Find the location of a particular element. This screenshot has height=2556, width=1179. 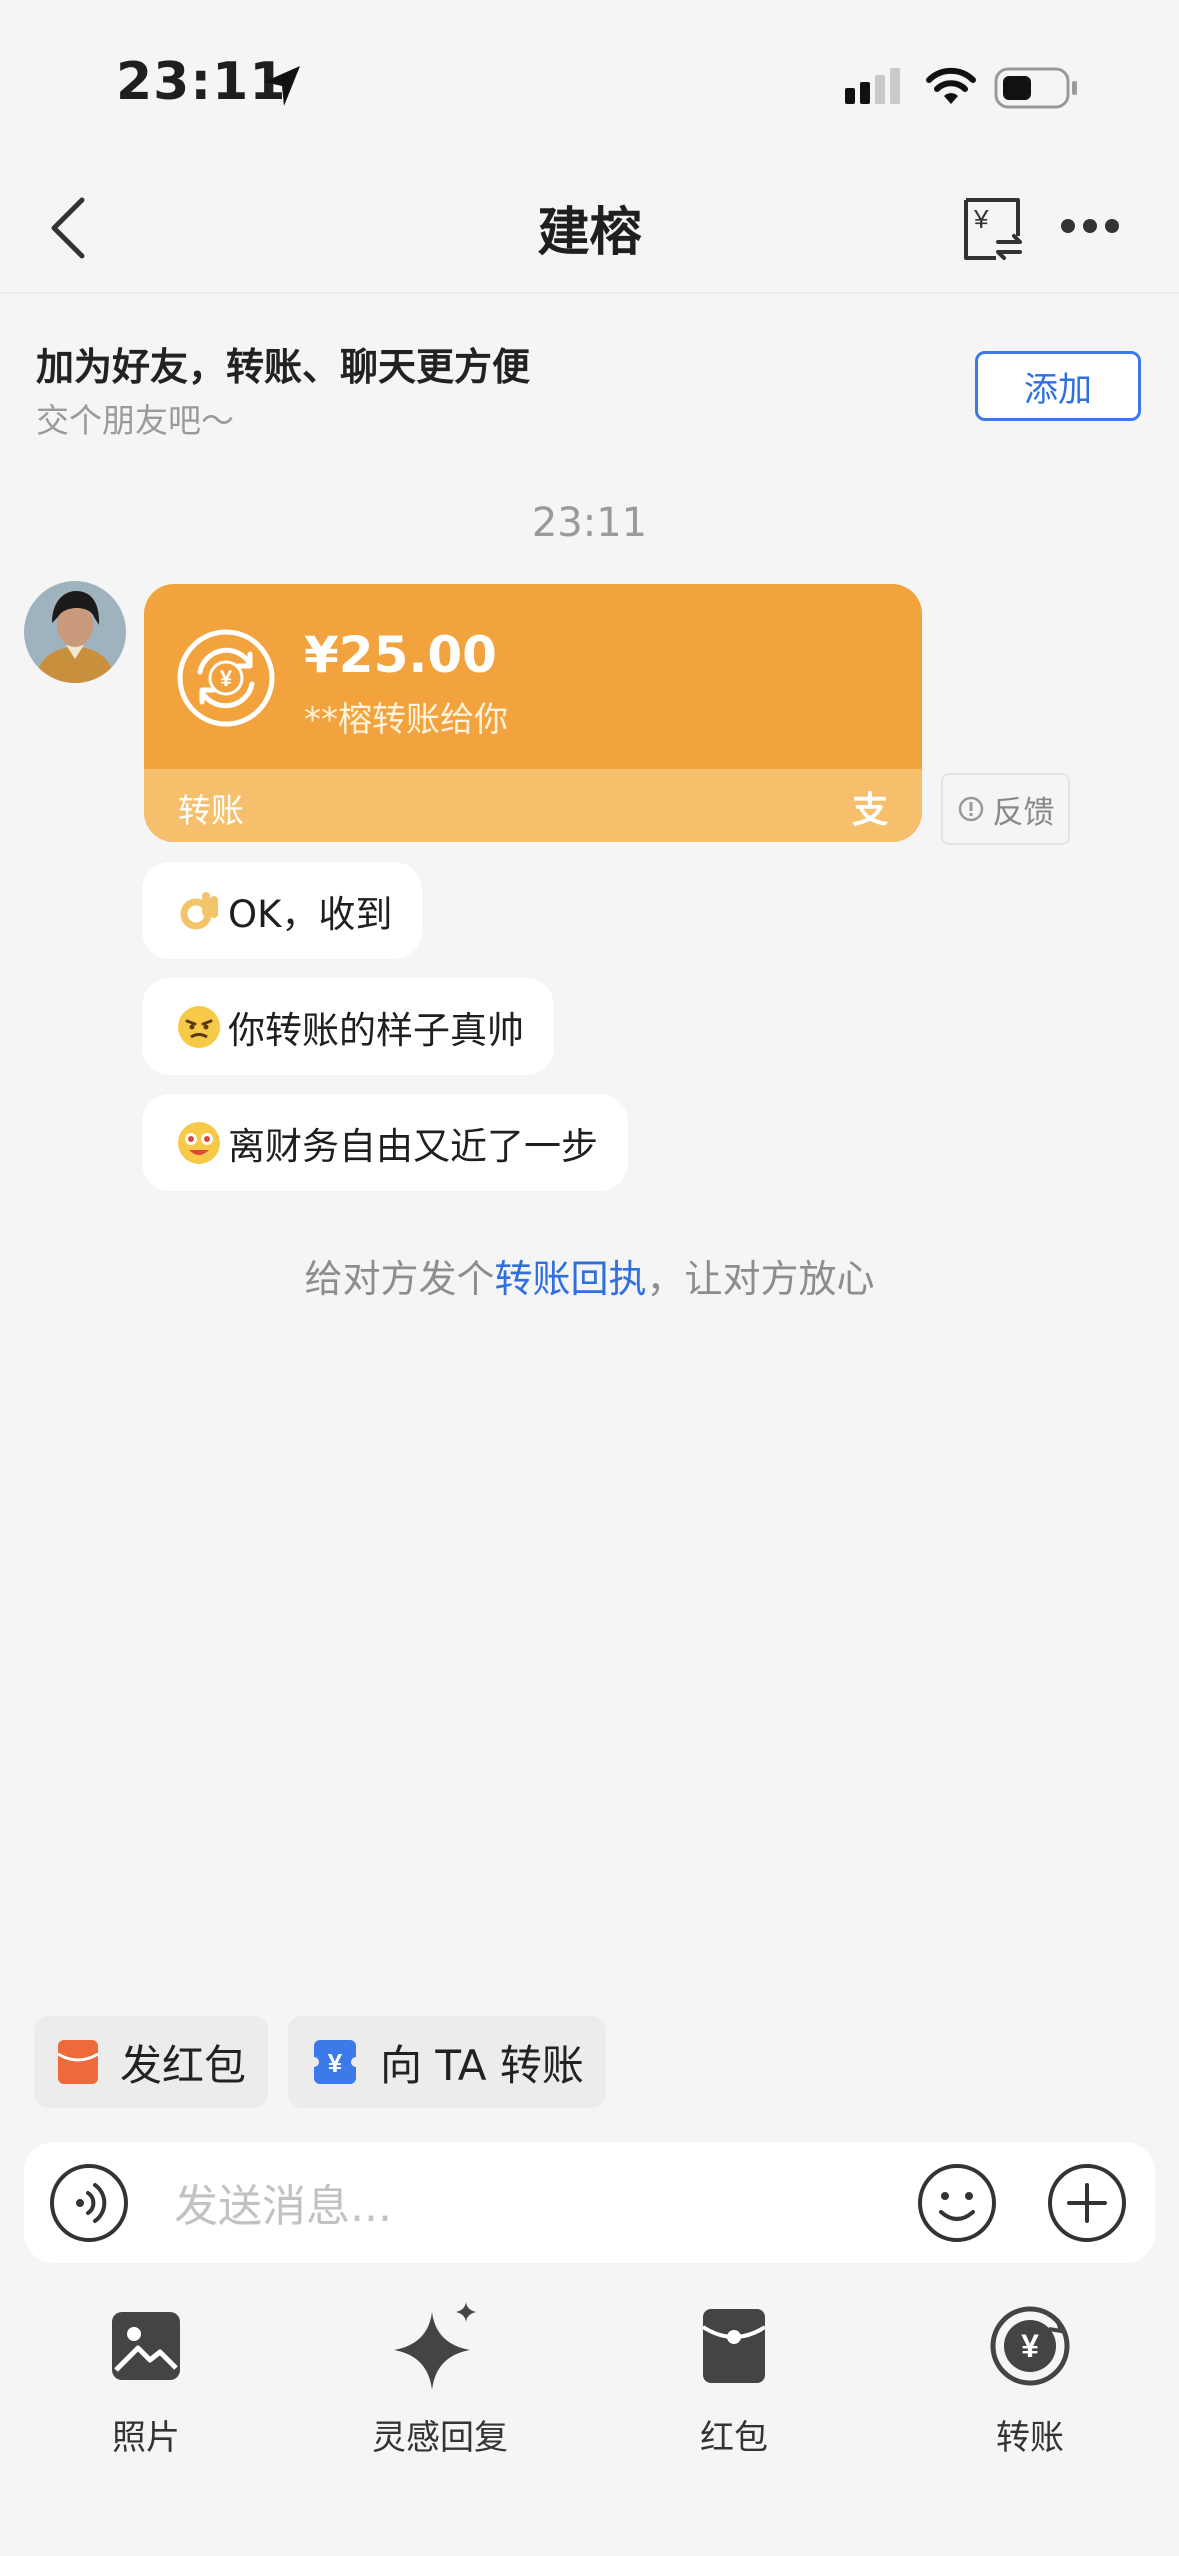

wifi-icon is located at coordinates (951, 85).